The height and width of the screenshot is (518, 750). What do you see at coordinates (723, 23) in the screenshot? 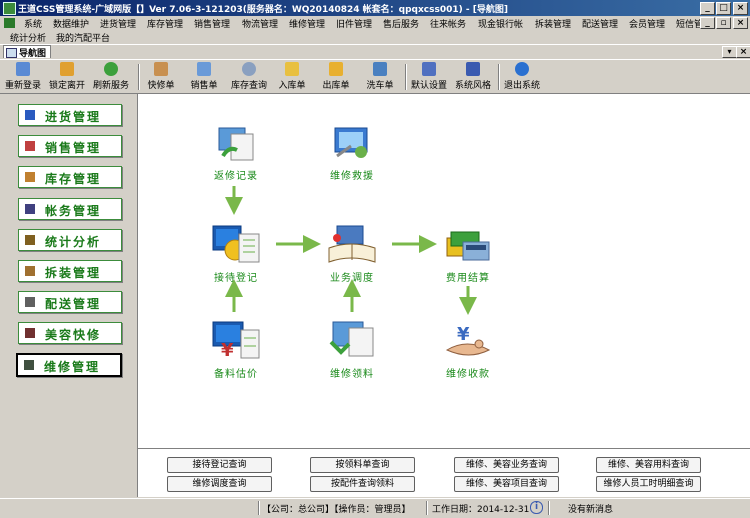
I see `inner-restore-button: ▫` at bounding box center [723, 23].